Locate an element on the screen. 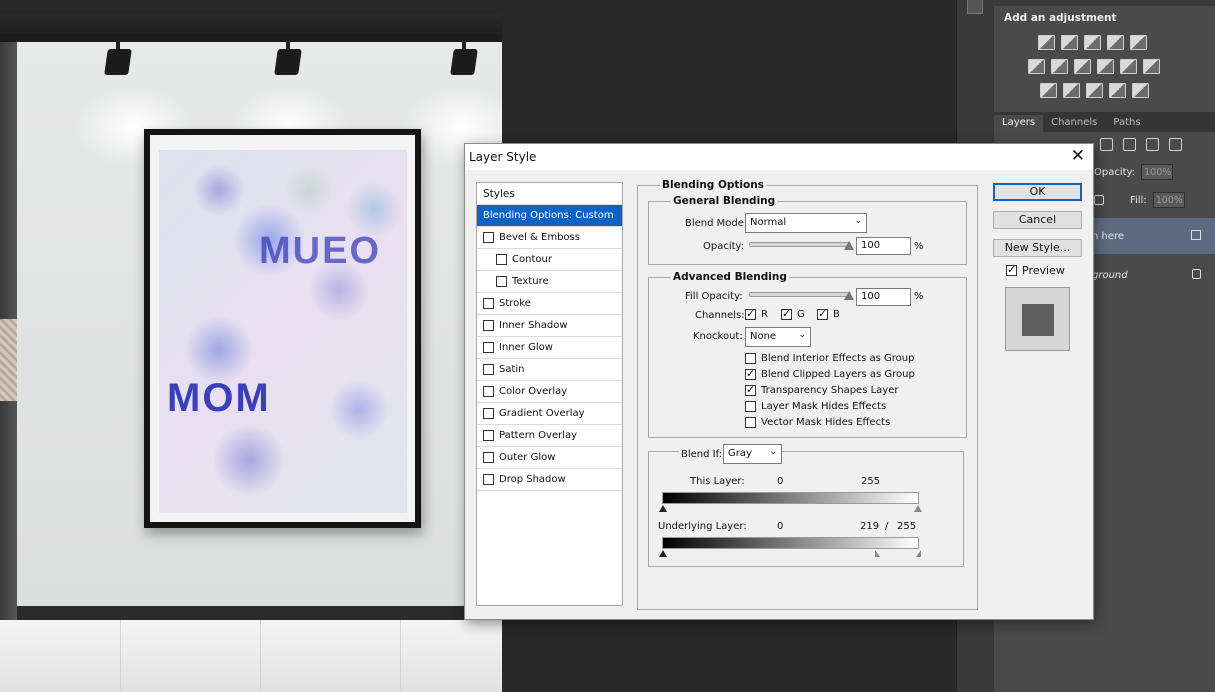 Image resolution: width=1215 pixels, height=692 pixels. channel-g-checkbox is located at coordinates (786, 313).